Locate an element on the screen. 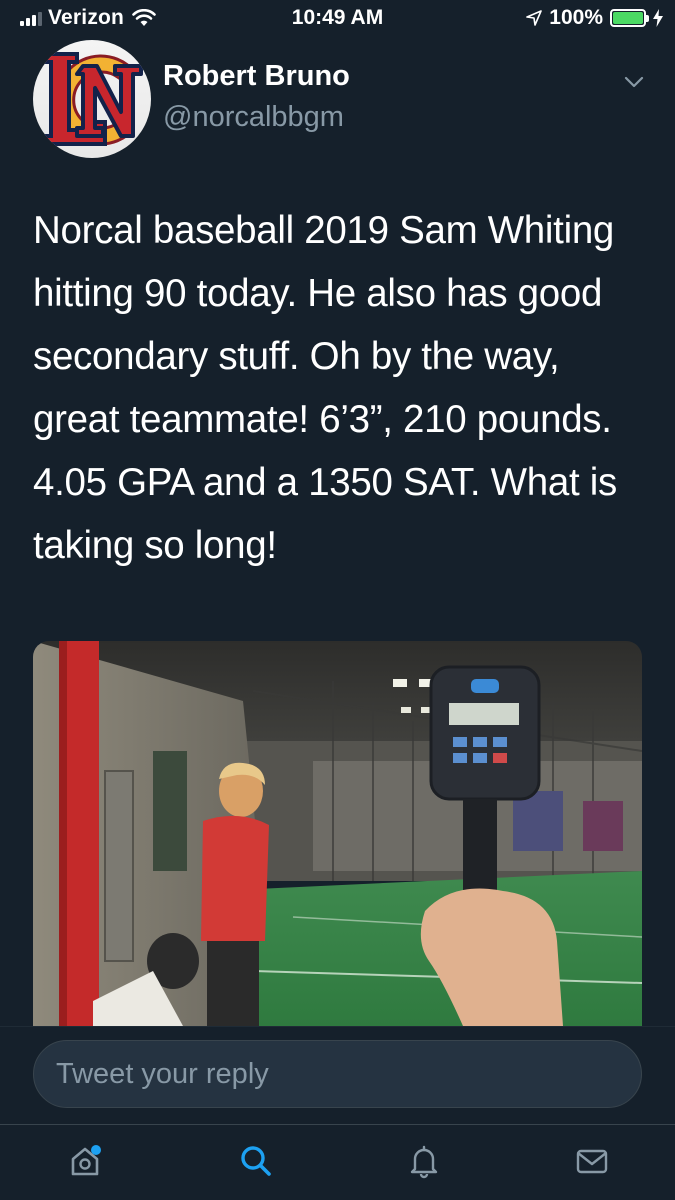  search-icon is located at coordinates (256, 1161).